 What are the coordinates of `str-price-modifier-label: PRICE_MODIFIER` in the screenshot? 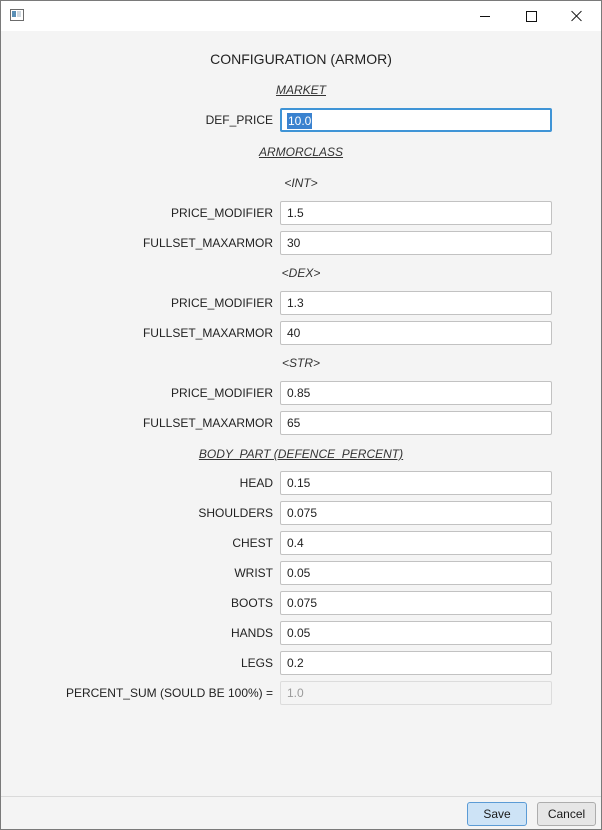 It's located at (221, 393).